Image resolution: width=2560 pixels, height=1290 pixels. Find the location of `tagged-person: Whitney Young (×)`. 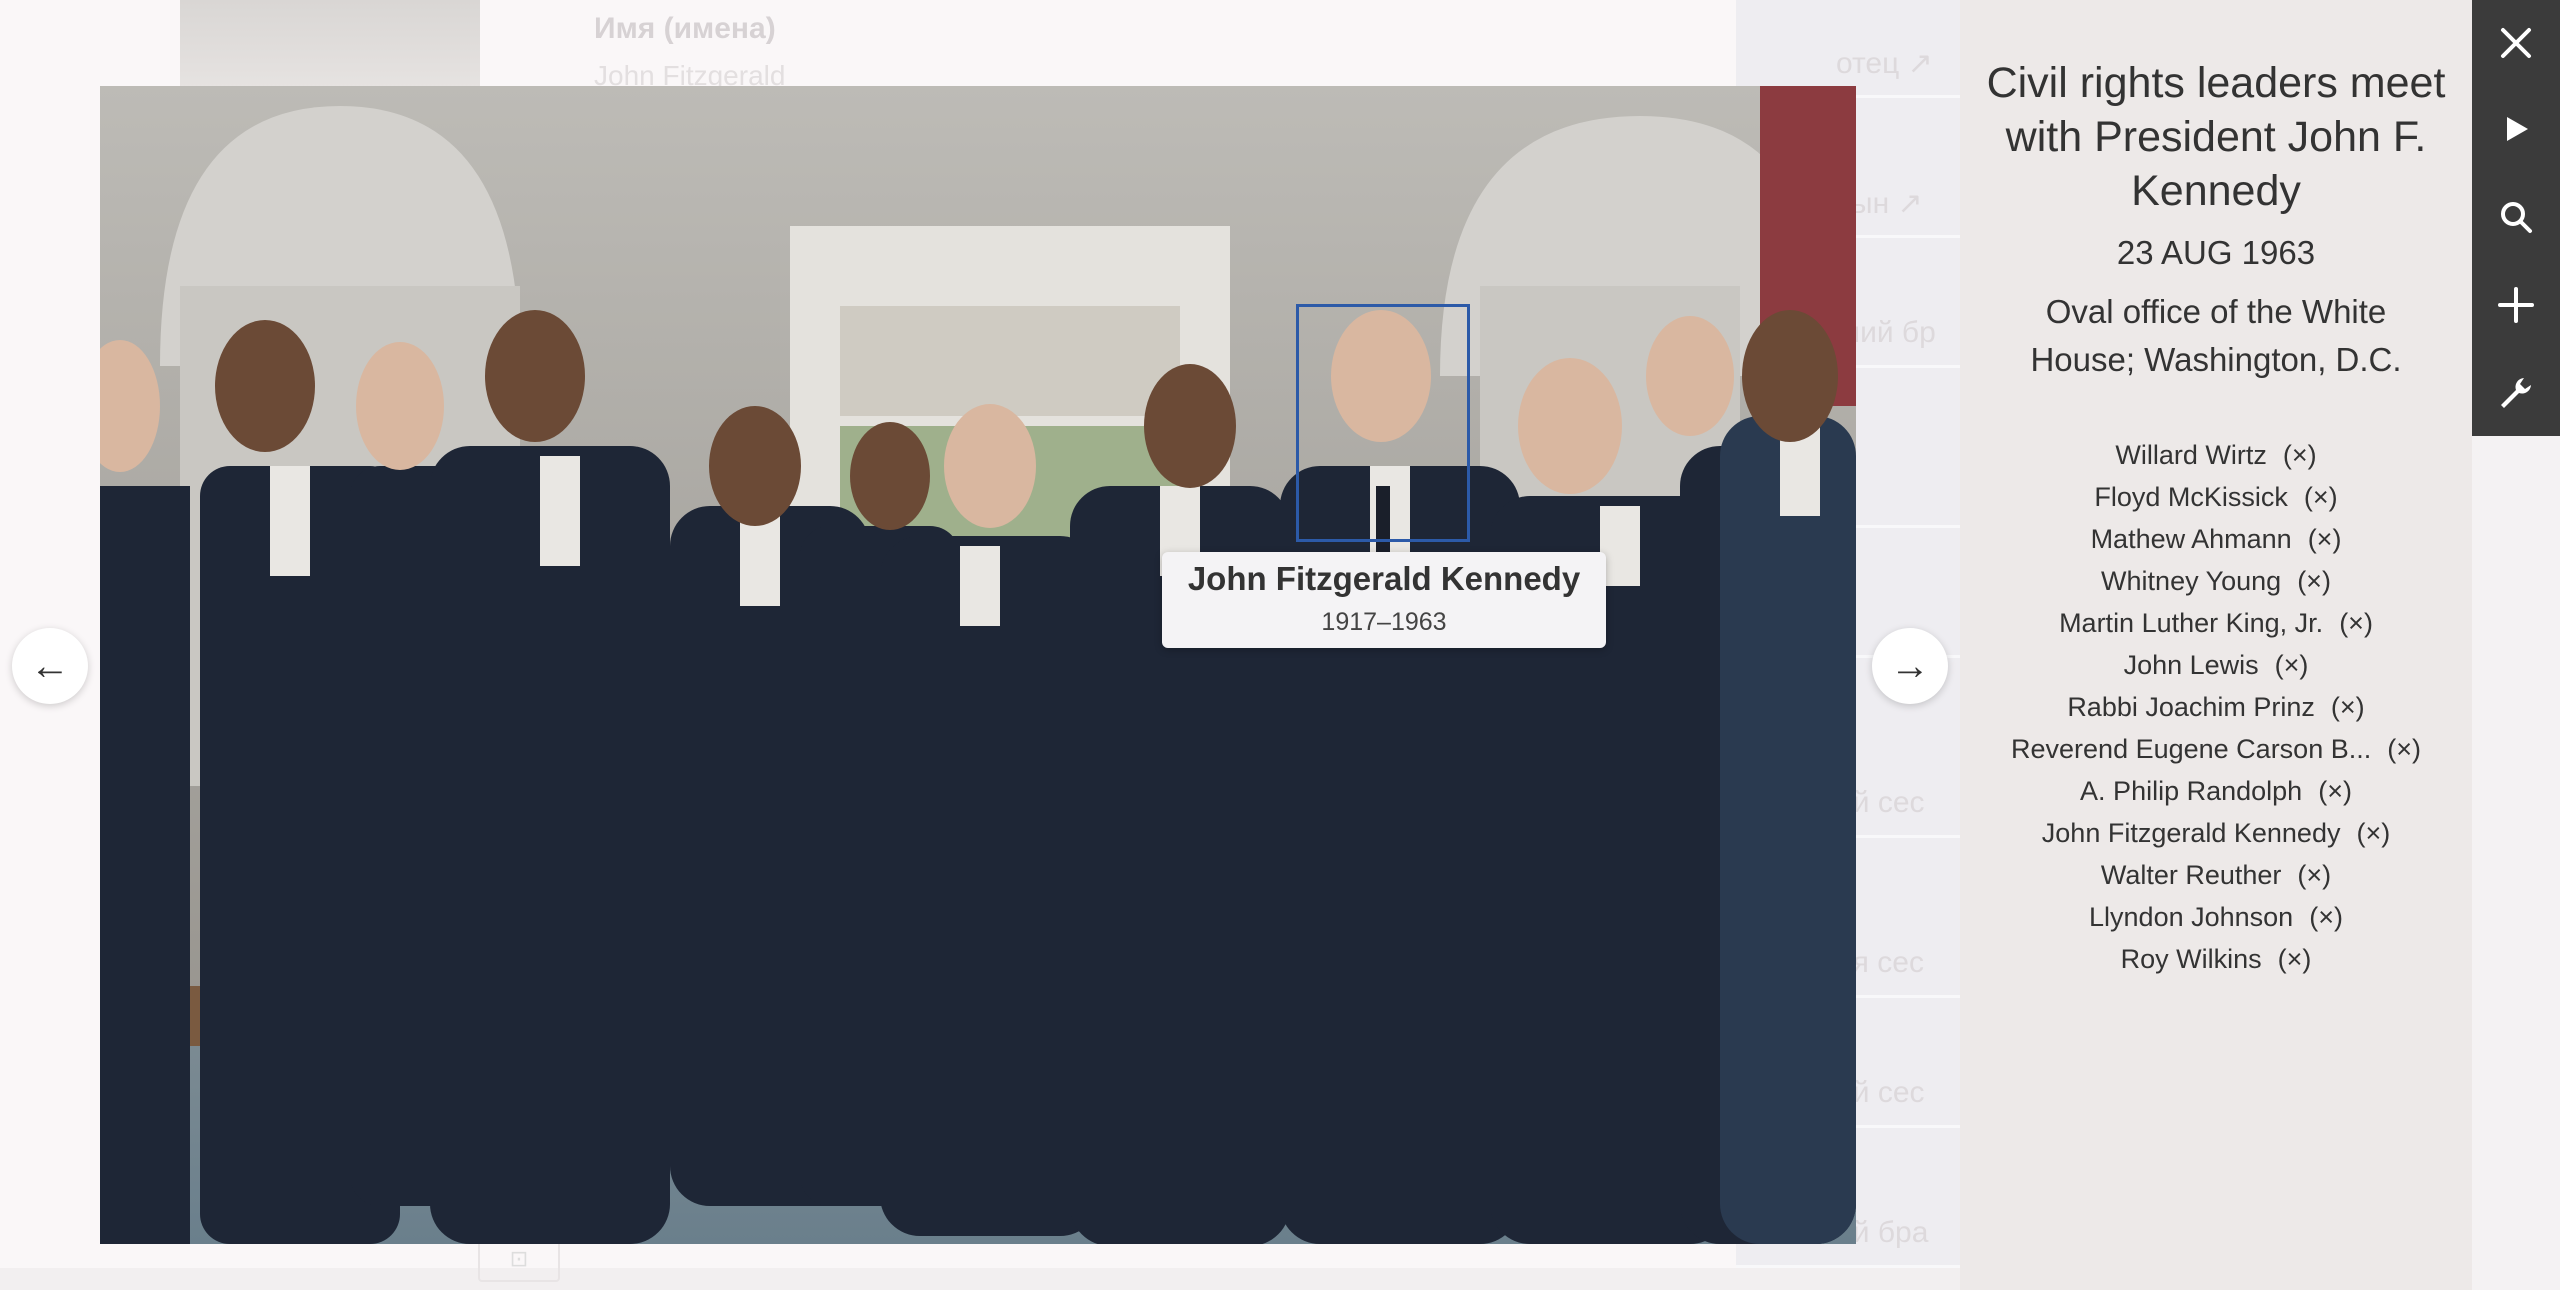

tagged-person: Whitney Young (×) is located at coordinates (2216, 581).